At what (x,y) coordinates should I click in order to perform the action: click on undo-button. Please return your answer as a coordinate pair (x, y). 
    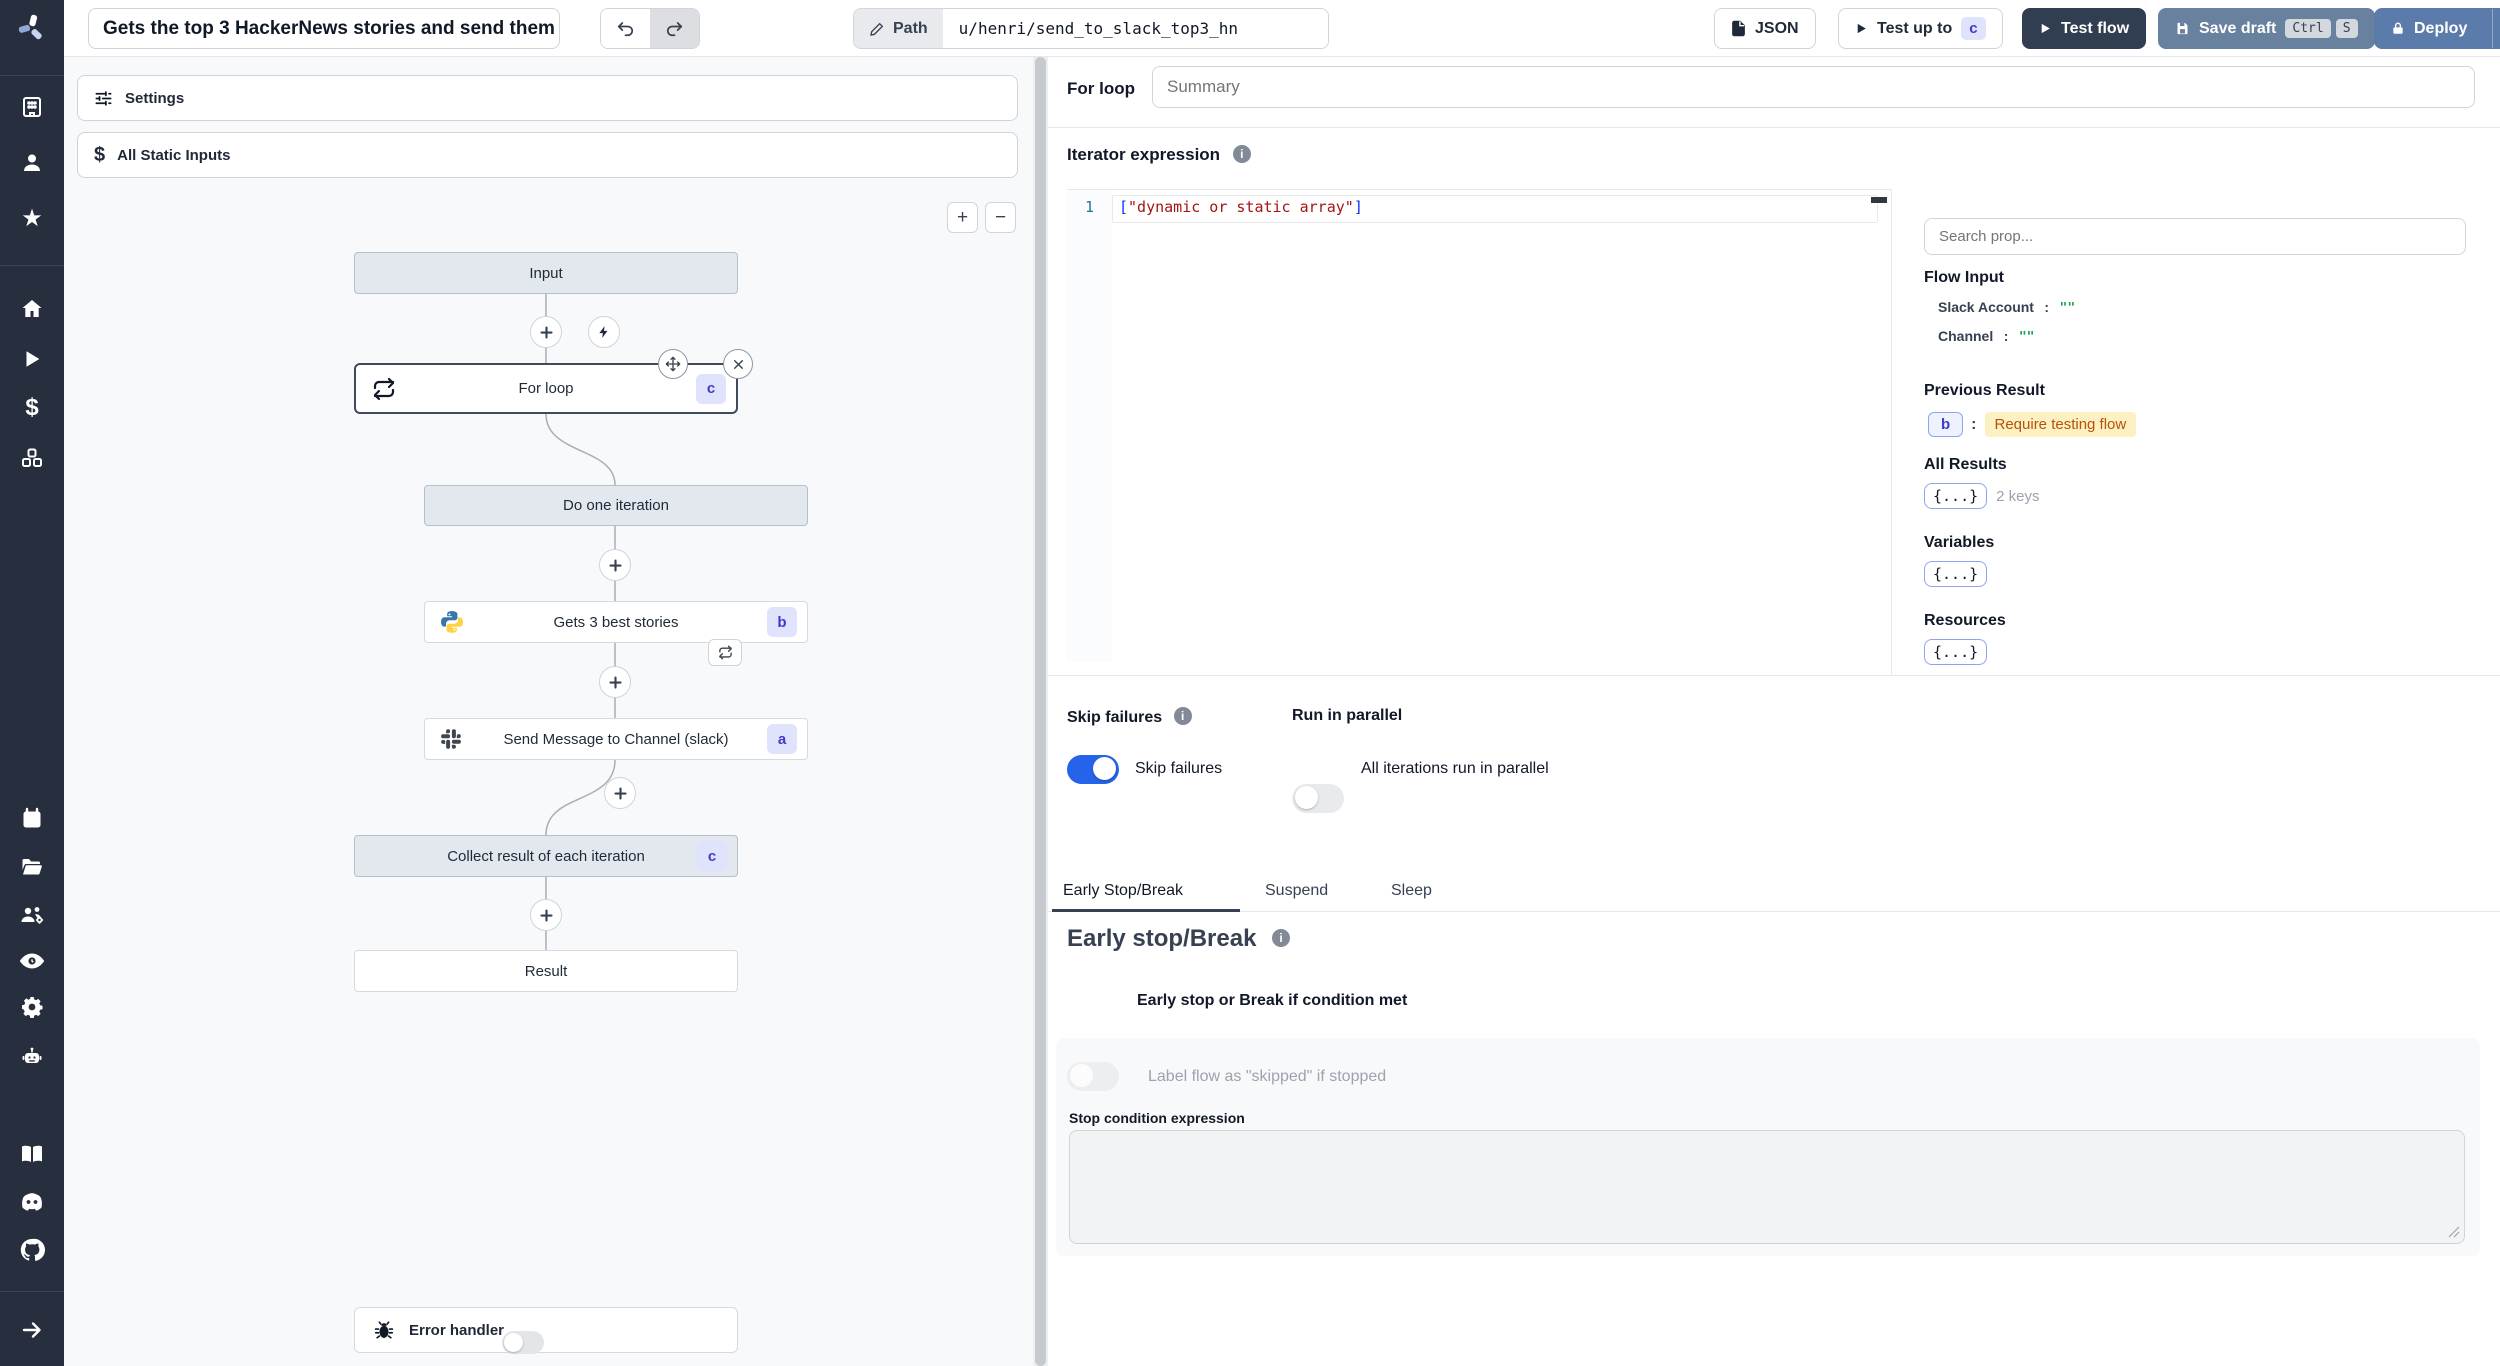
    Looking at the image, I should click on (625, 28).